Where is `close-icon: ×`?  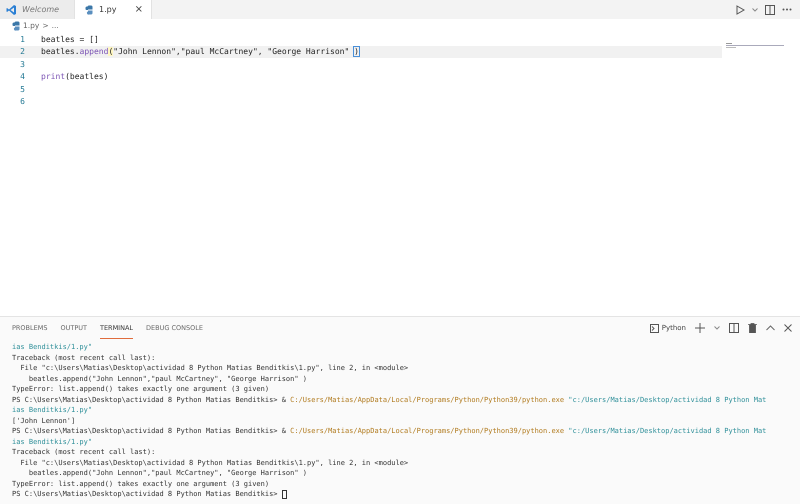
close-icon: × is located at coordinates (138, 9).